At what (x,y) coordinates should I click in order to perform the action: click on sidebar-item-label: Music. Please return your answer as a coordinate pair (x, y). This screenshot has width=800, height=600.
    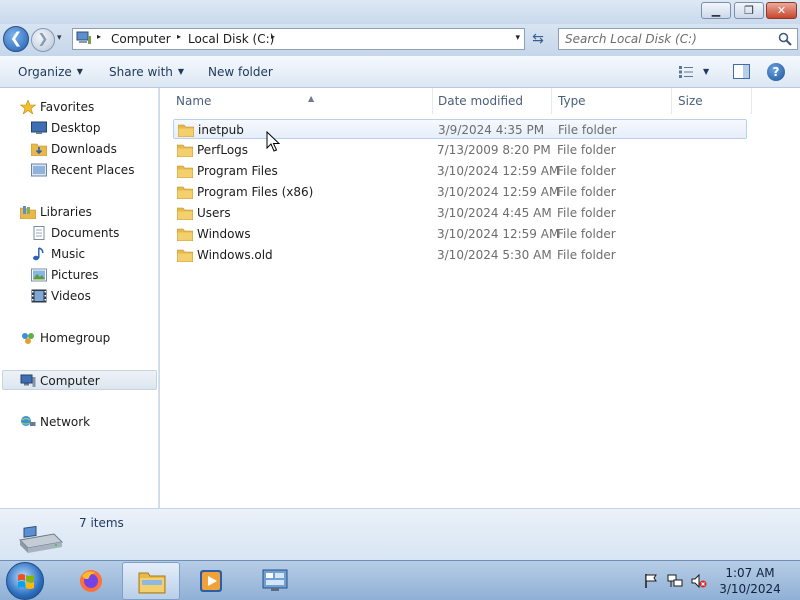
    Looking at the image, I should click on (68, 254).